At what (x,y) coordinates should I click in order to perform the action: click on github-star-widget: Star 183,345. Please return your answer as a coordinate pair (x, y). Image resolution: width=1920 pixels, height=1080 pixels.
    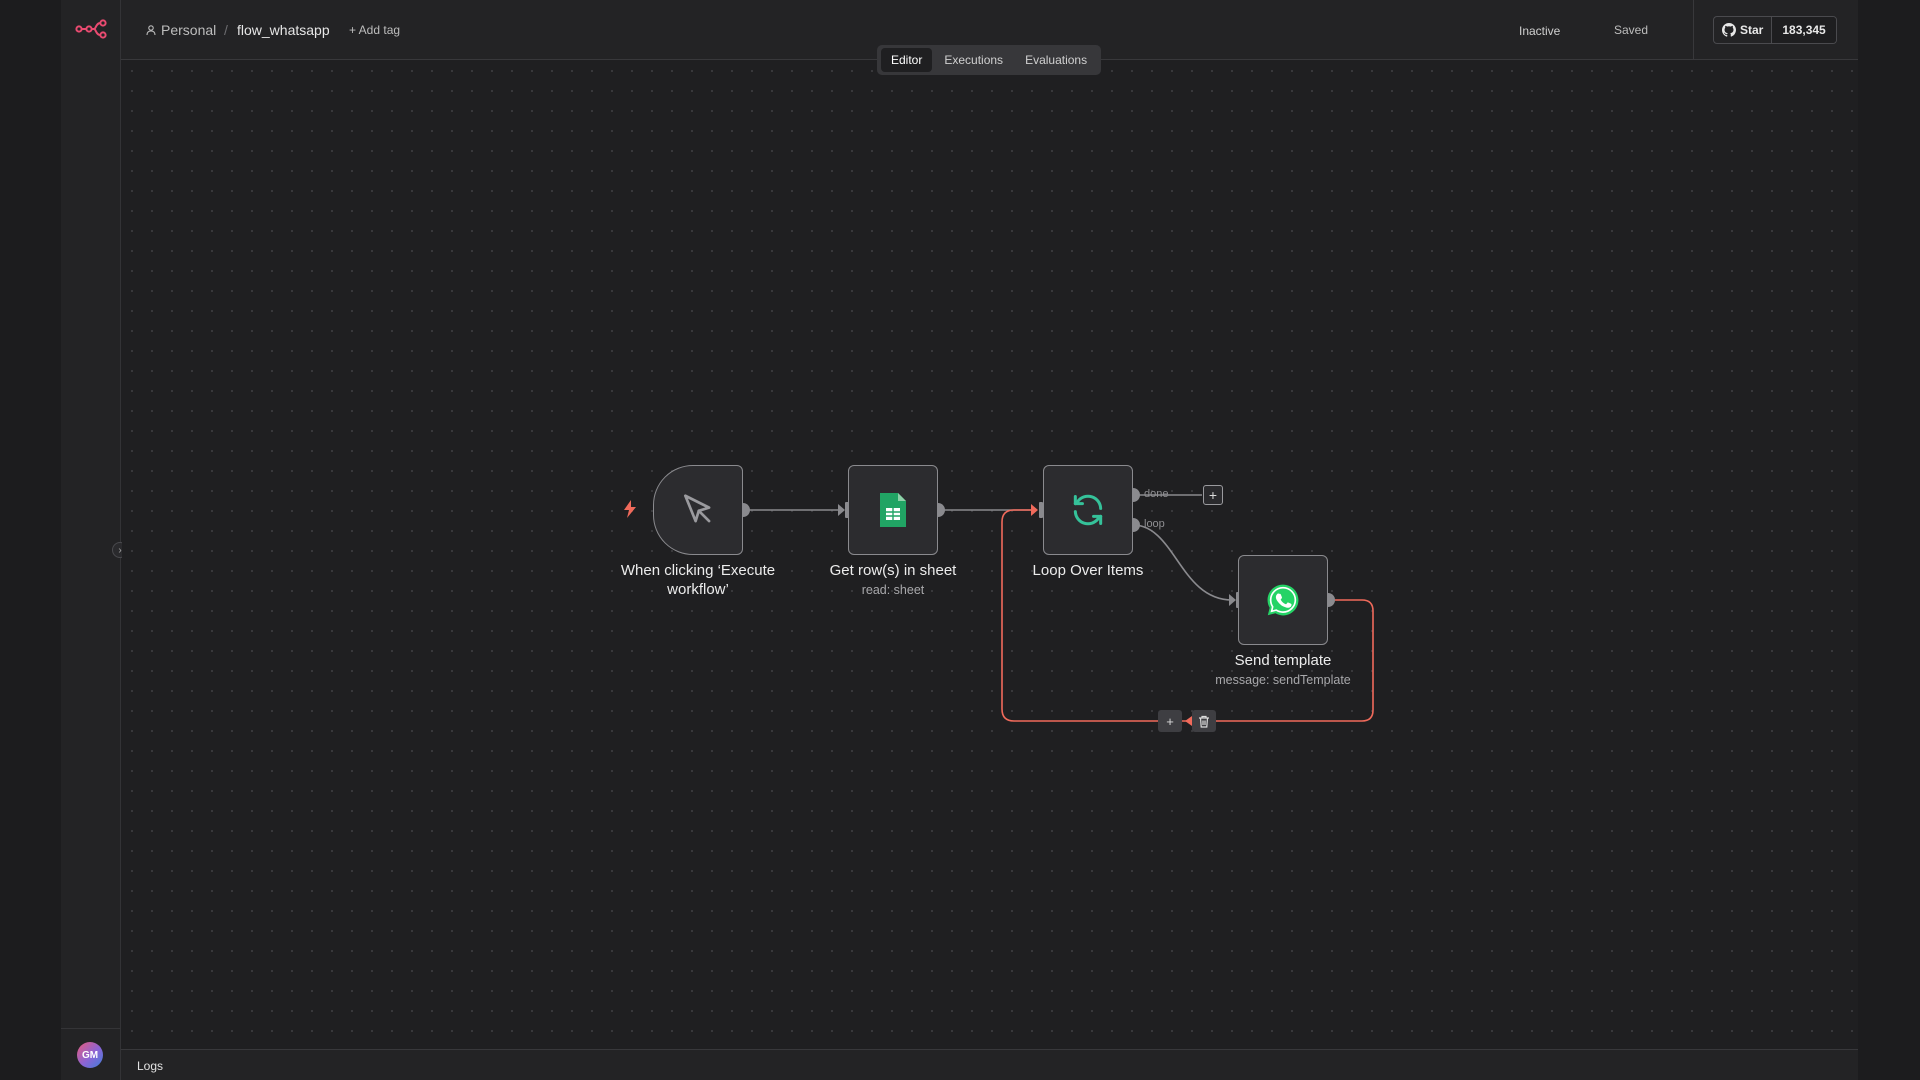
    Looking at the image, I should click on (1775, 30).